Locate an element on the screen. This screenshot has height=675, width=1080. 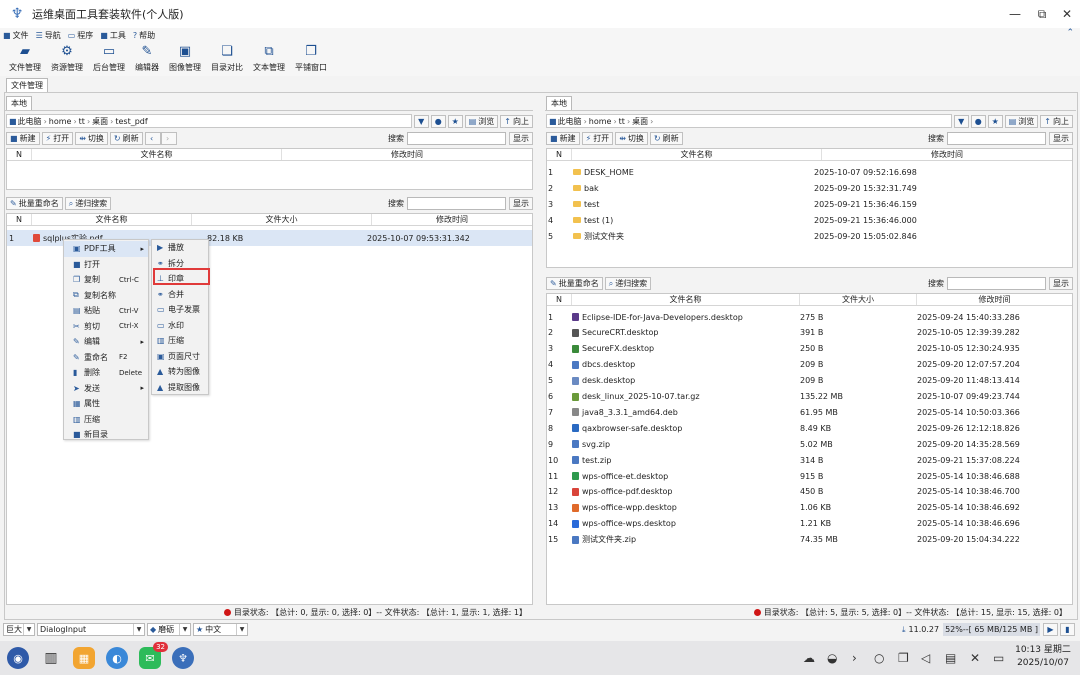
breadcrumb-segment: 桌面 is located at coordinates (640, 121).